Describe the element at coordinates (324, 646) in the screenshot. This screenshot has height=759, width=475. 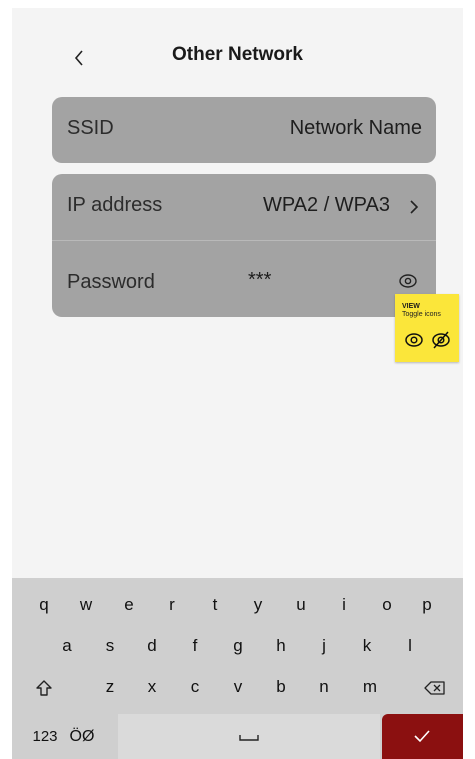
I see `key-j: j` at that location.